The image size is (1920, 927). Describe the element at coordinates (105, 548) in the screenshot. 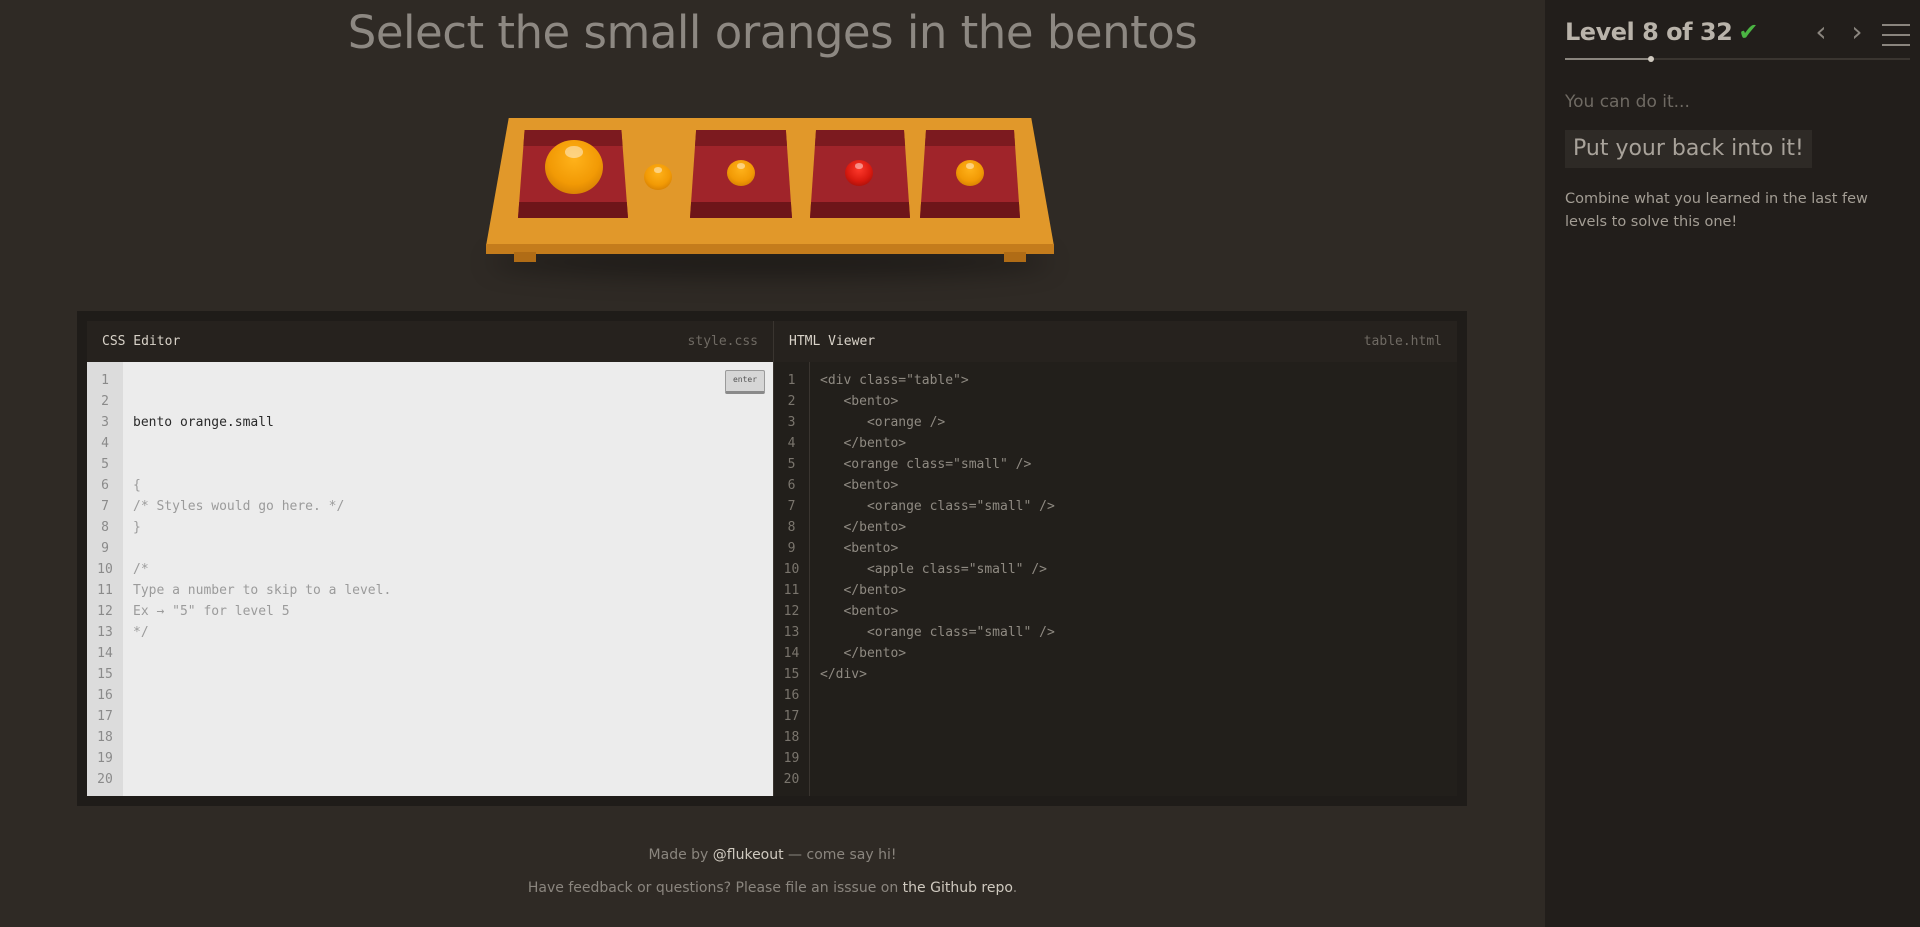

I see `line-number: 9` at that location.